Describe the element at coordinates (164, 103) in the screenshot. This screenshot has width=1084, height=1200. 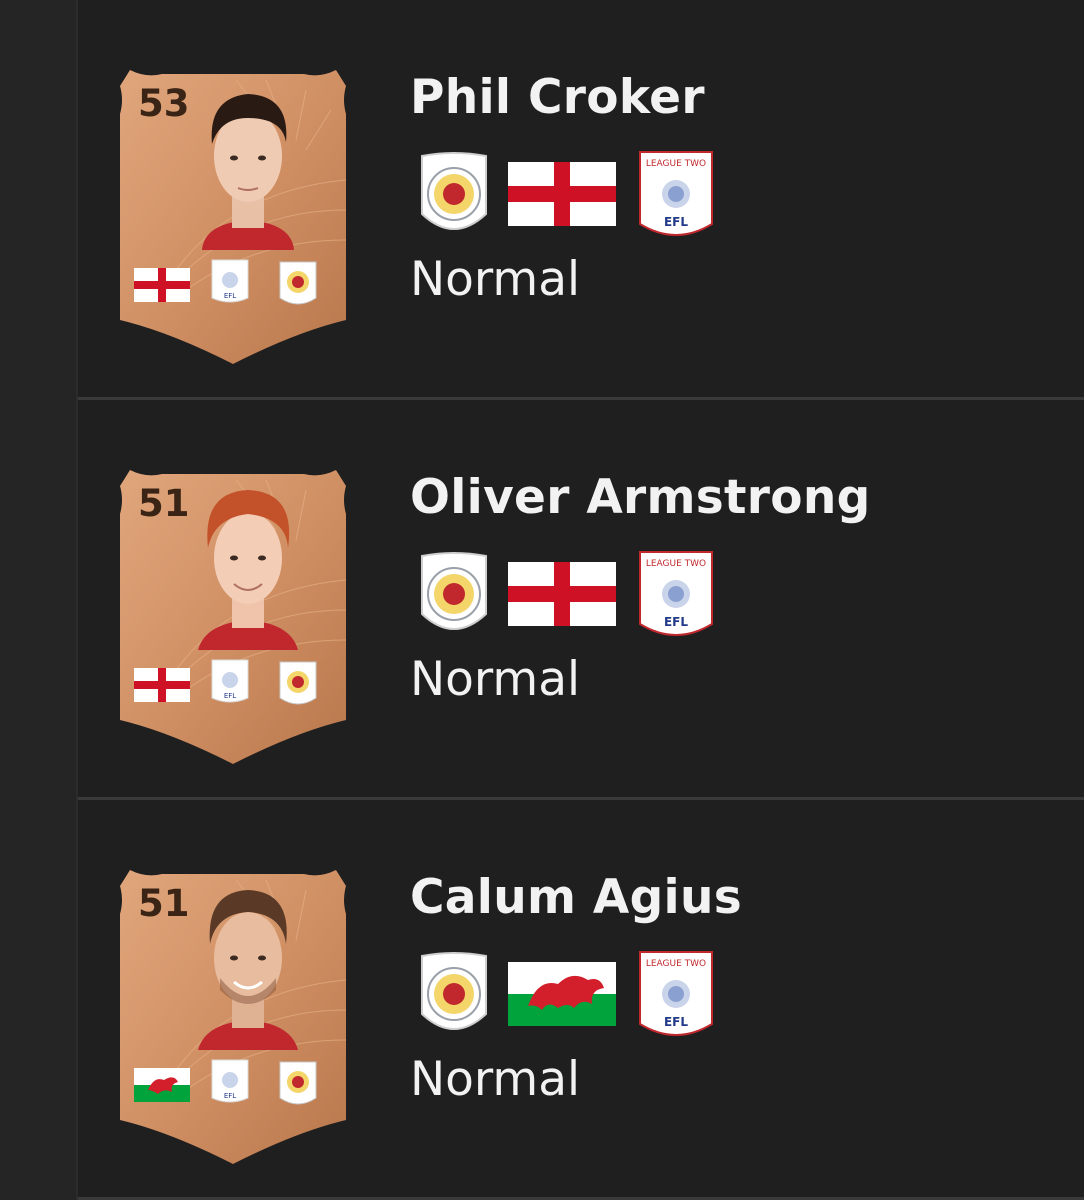
I see `player-rating: 53` at that location.